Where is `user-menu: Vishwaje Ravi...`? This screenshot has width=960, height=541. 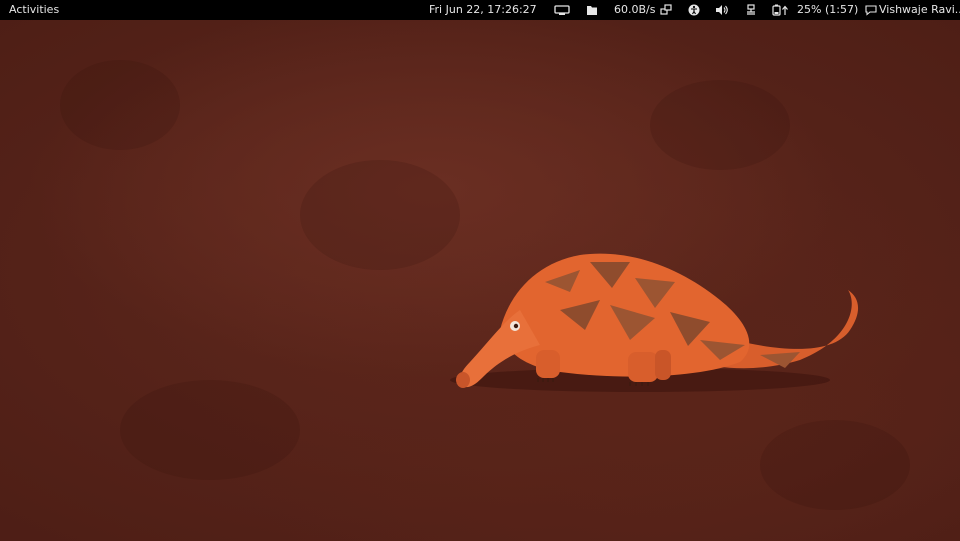
user-menu: Vishwaje Ravi... is located at coordinates (919, 10).